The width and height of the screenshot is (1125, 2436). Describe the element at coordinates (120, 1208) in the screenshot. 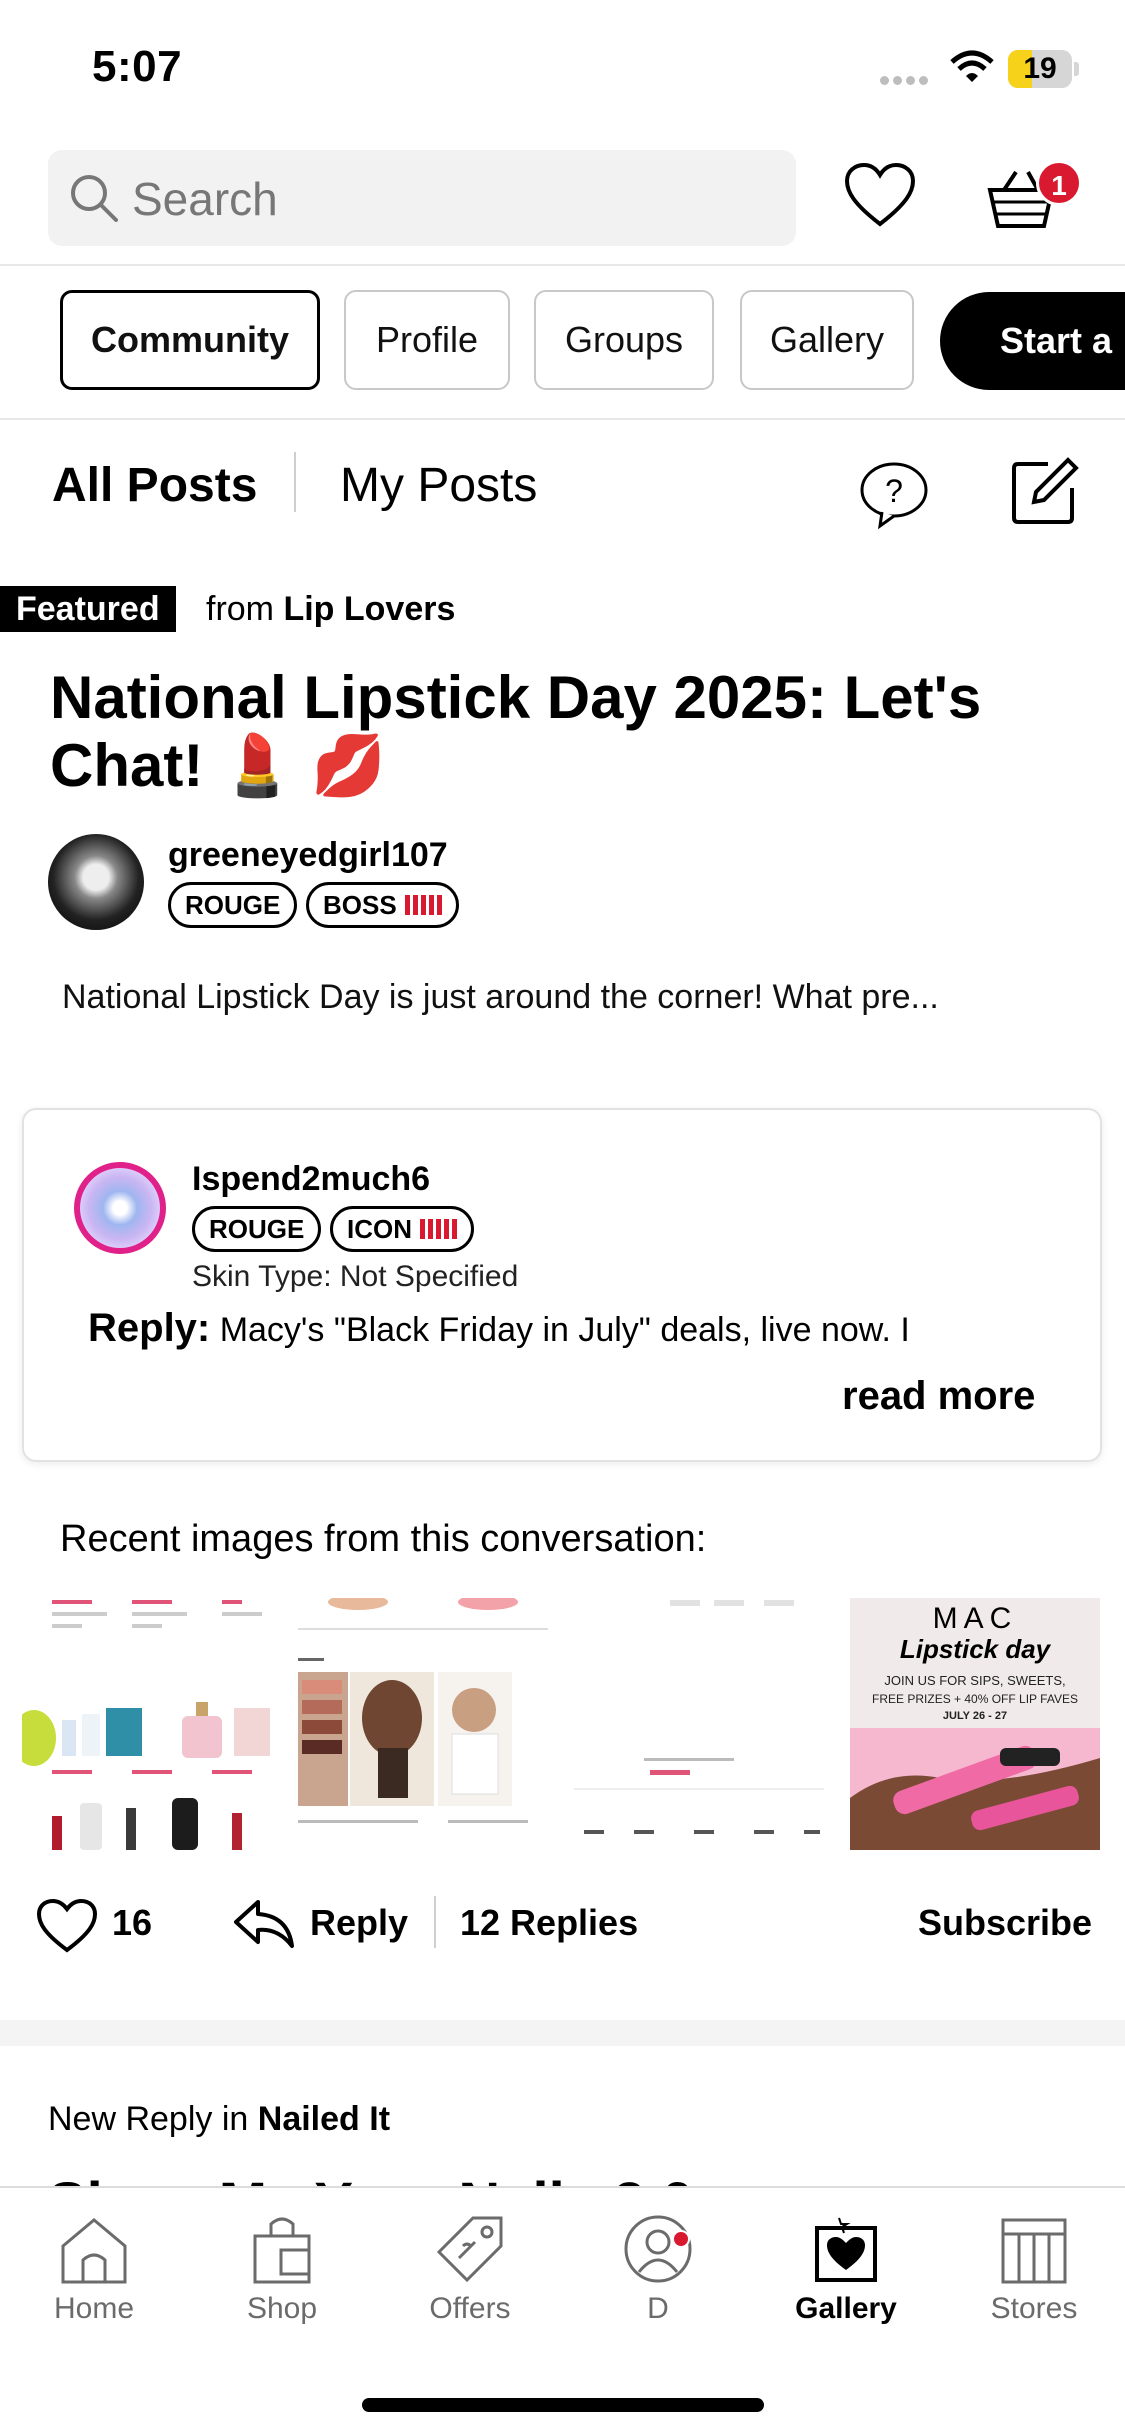

I see `reply-avatar` at that location.